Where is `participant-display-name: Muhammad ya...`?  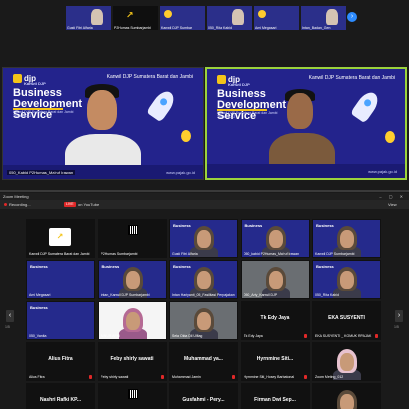 participant-display-name: Muhammad ya... is located at coordinates (203, 359).